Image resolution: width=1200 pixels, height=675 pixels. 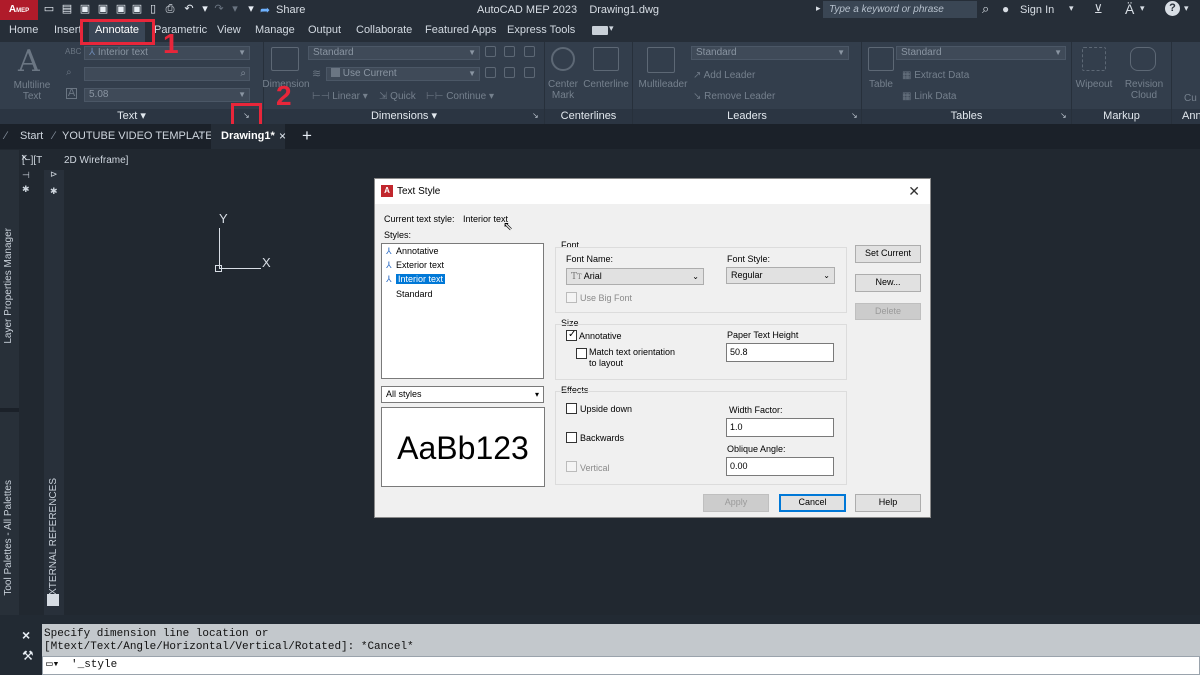 What do you see at coordinates (734, 96) in the screenshot?
I see `remove-leader-button: ↘ Remove Leader` at bounding box center [734, 96].